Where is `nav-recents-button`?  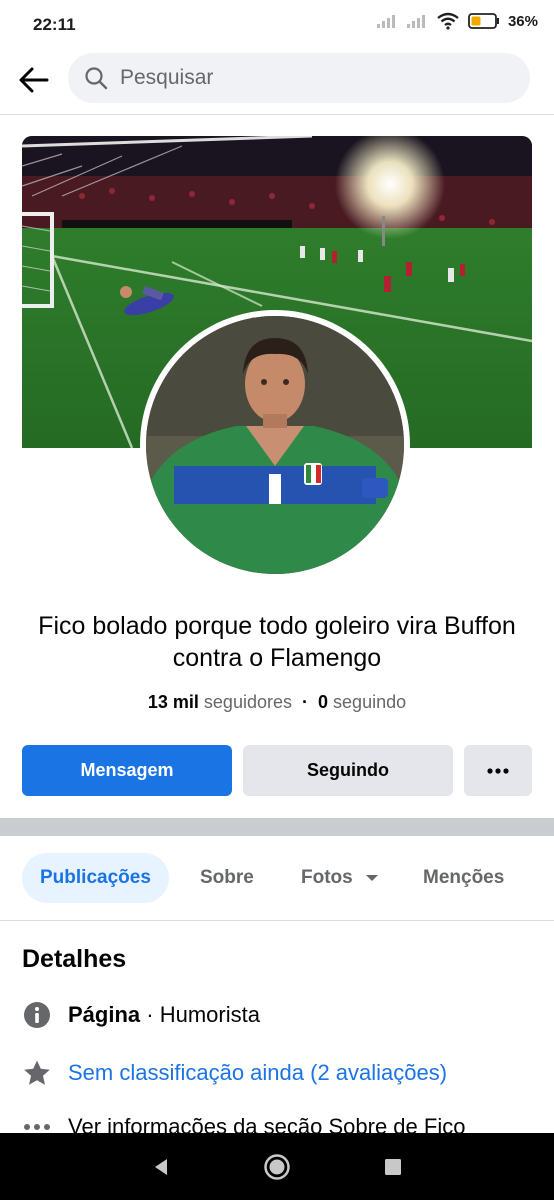
nav-recents-button is located at coordinates (393, 1167).